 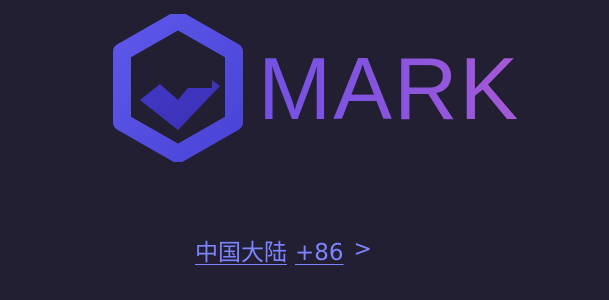 I want to click on region-label-link: 中国大陆 +86, so click(x=269, y=250).